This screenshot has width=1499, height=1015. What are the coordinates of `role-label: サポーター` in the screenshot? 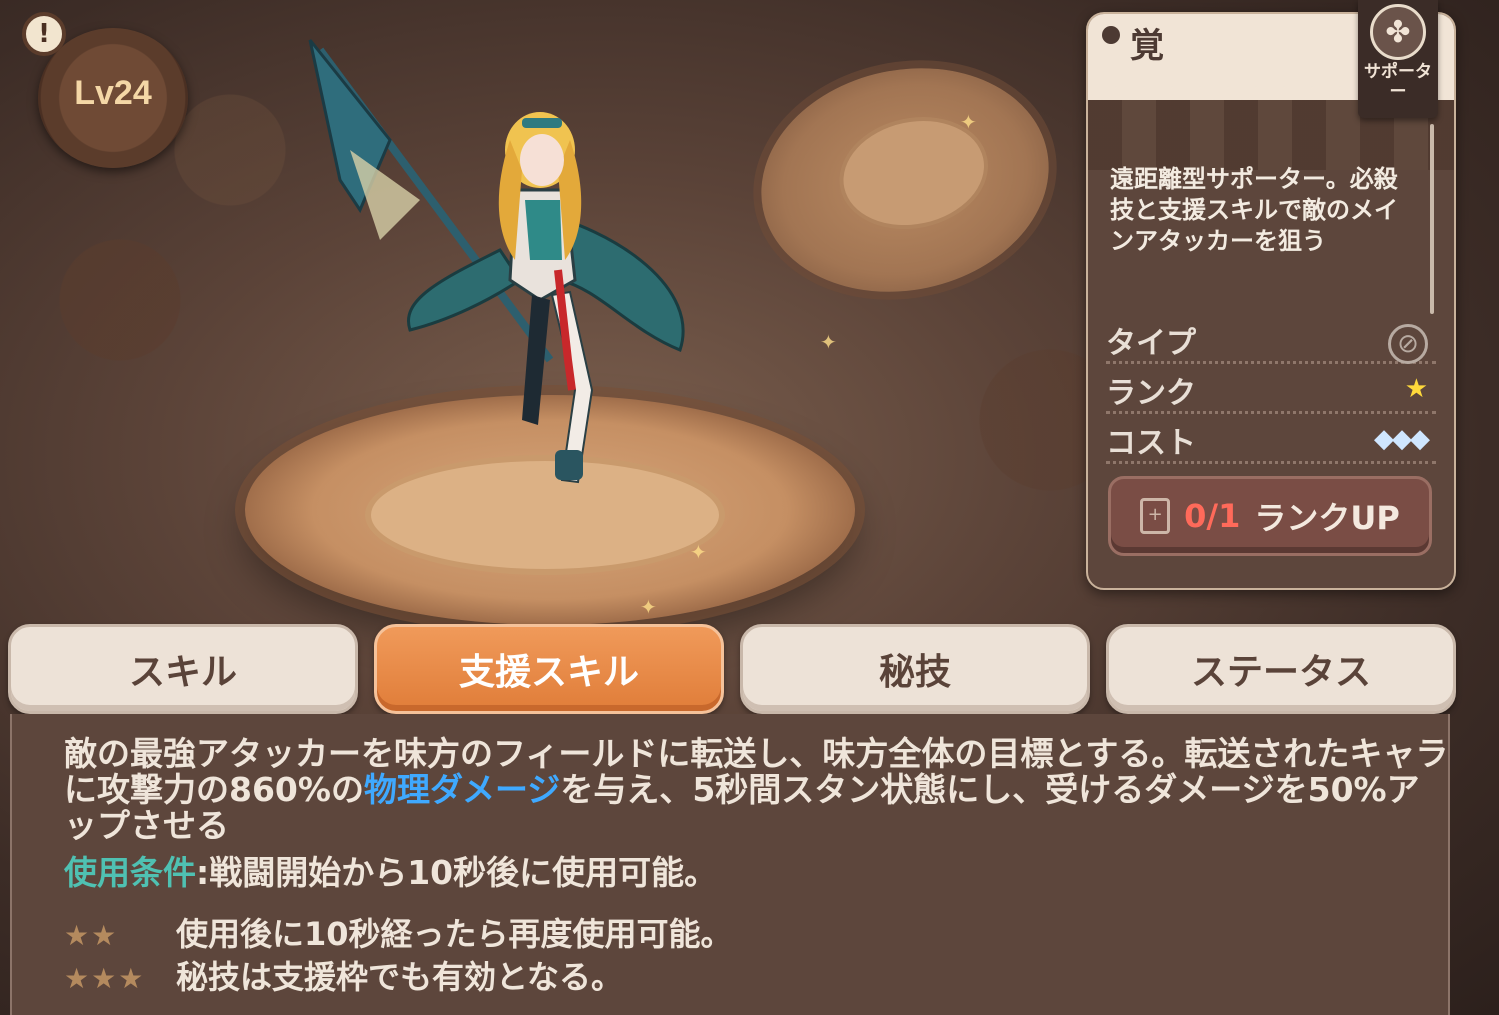 It's located at (1398, 82).